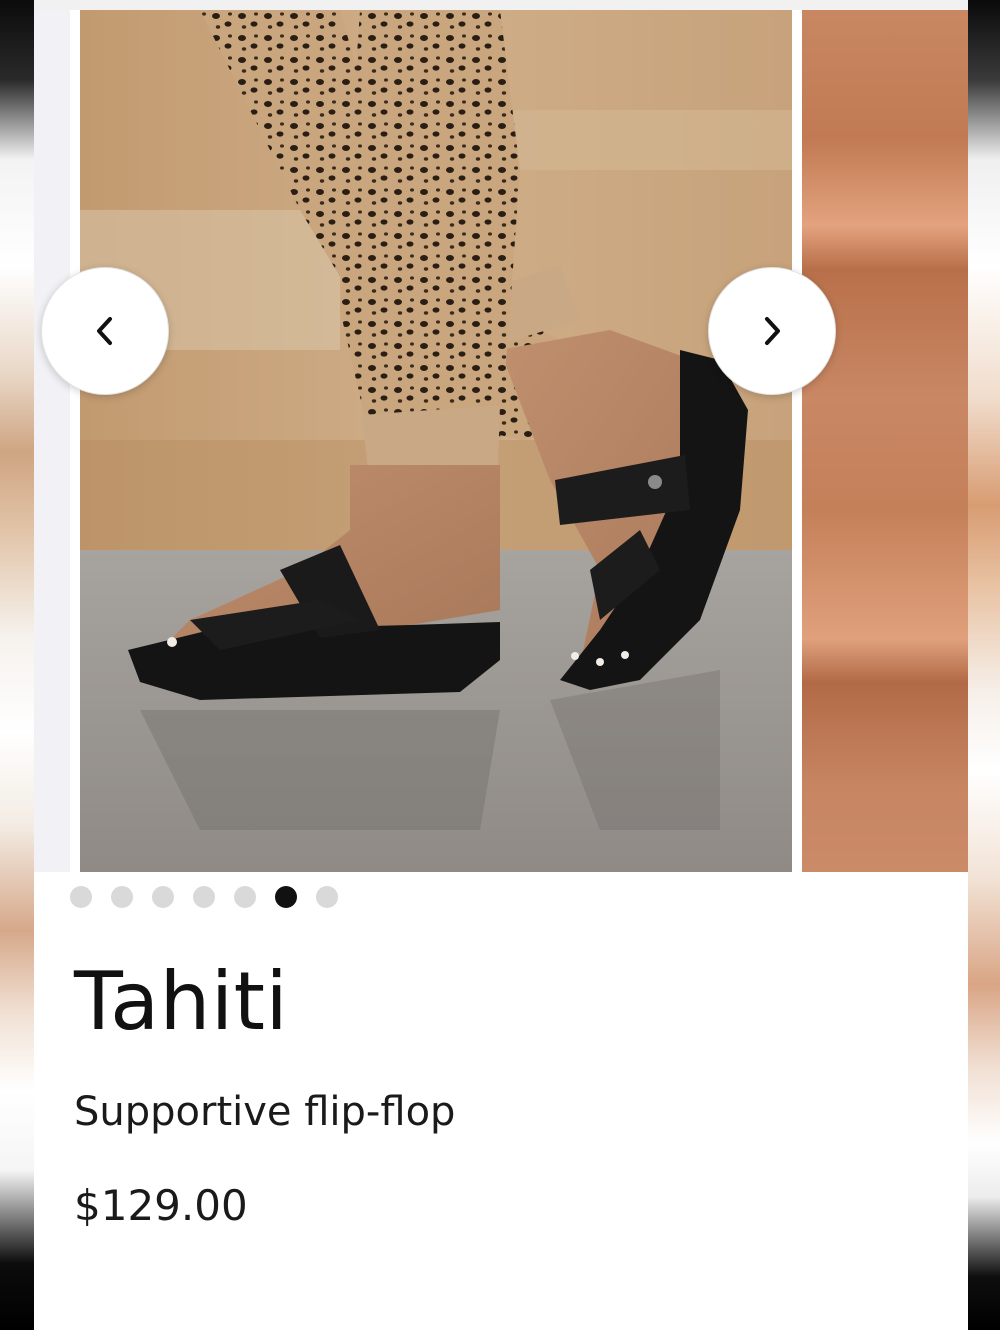 The width and height of the screenshot is (1000, 1330). What do you see at coordinates (501, 5) in the screenshot?
I see `carousel-top-divider` at bounding box center [501, 5].